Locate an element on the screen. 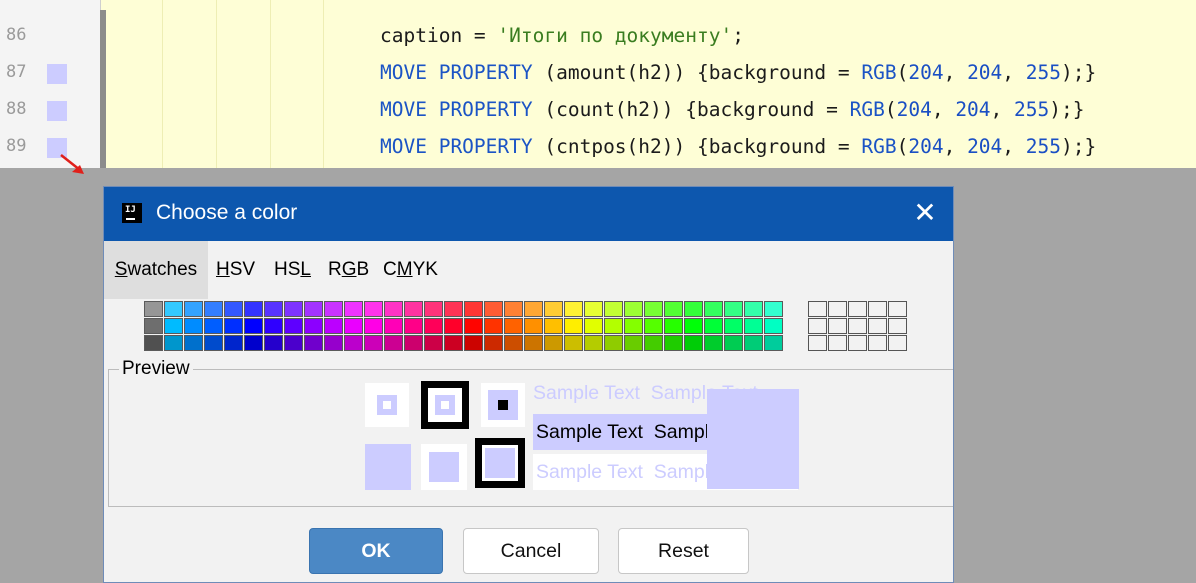 The height and width of the screenshot is (583, 1196). reset-button: Reset is located at coordinates (683, 551).